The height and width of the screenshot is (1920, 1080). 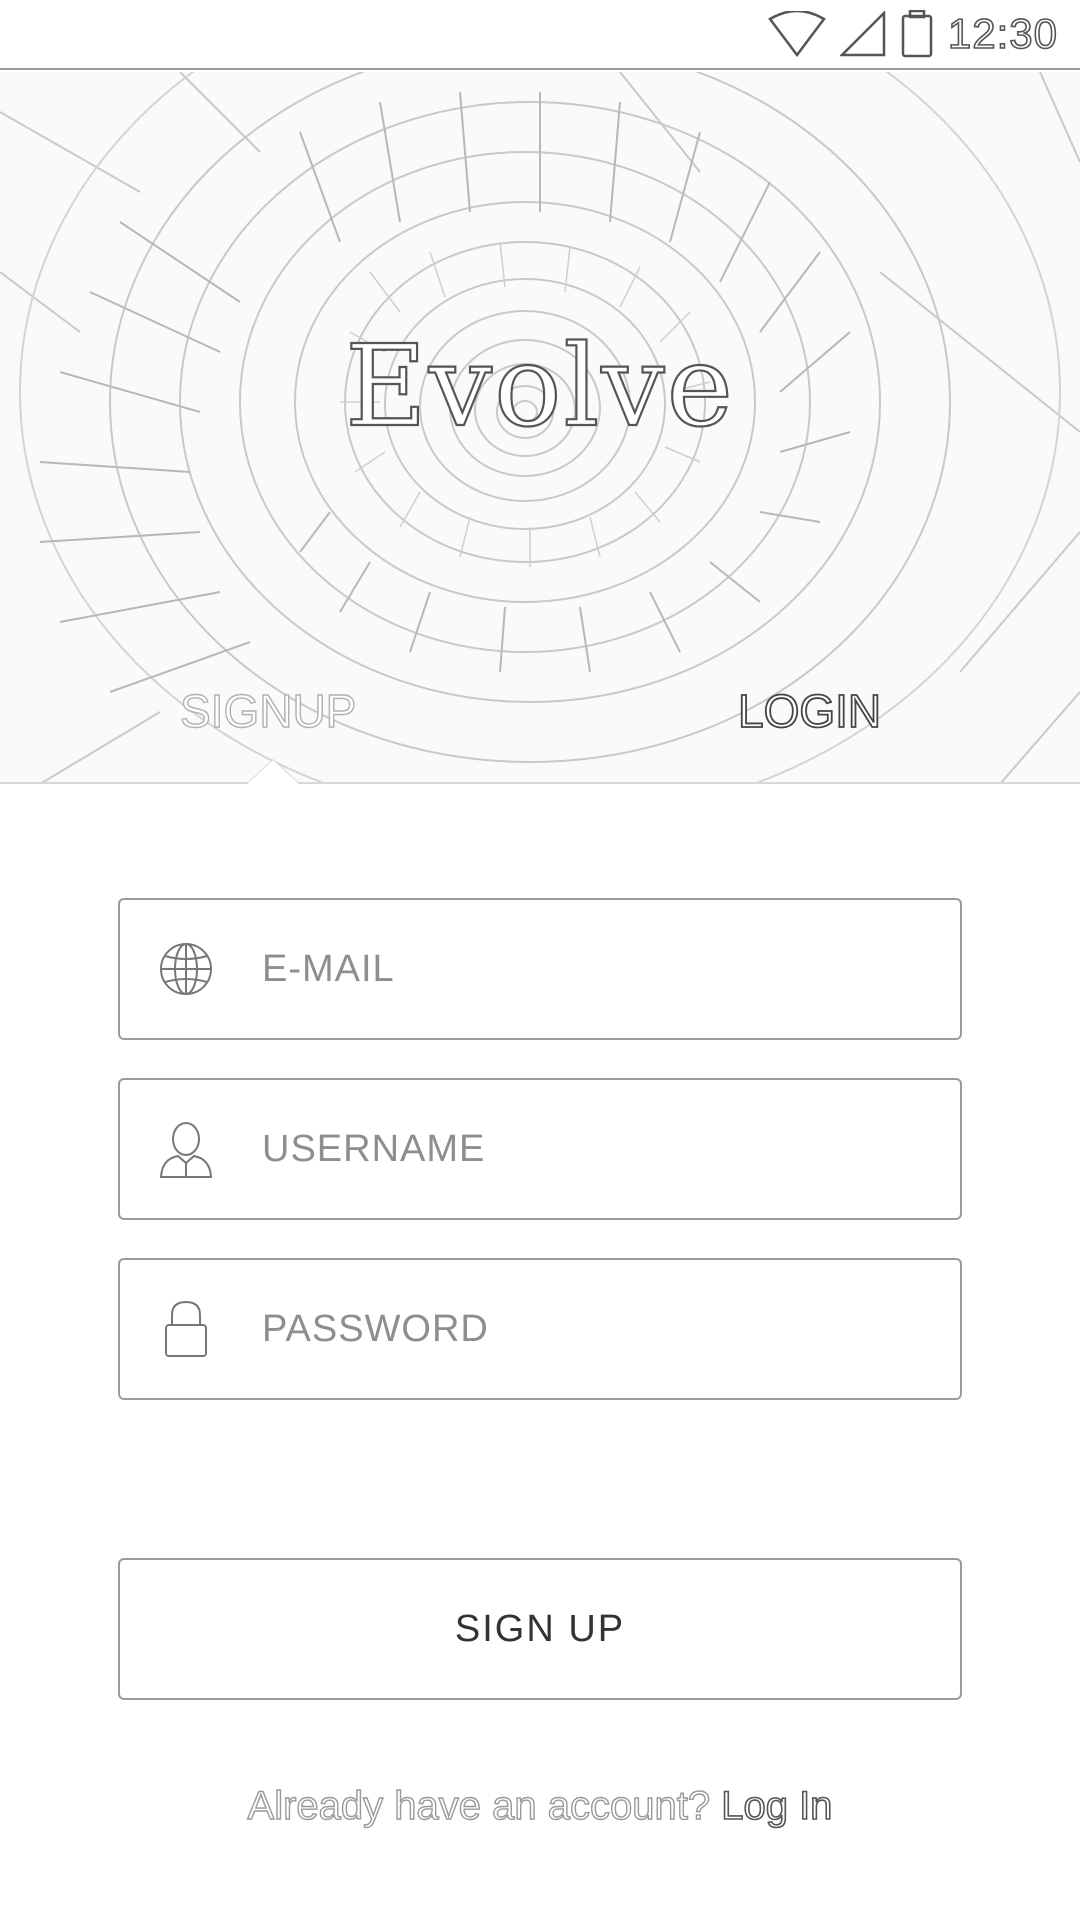 What do you see at coordinates (540, 1629) in the screenshot?
I see `sign-up-button: SIGN UP` at bounding box center [540, 1629].